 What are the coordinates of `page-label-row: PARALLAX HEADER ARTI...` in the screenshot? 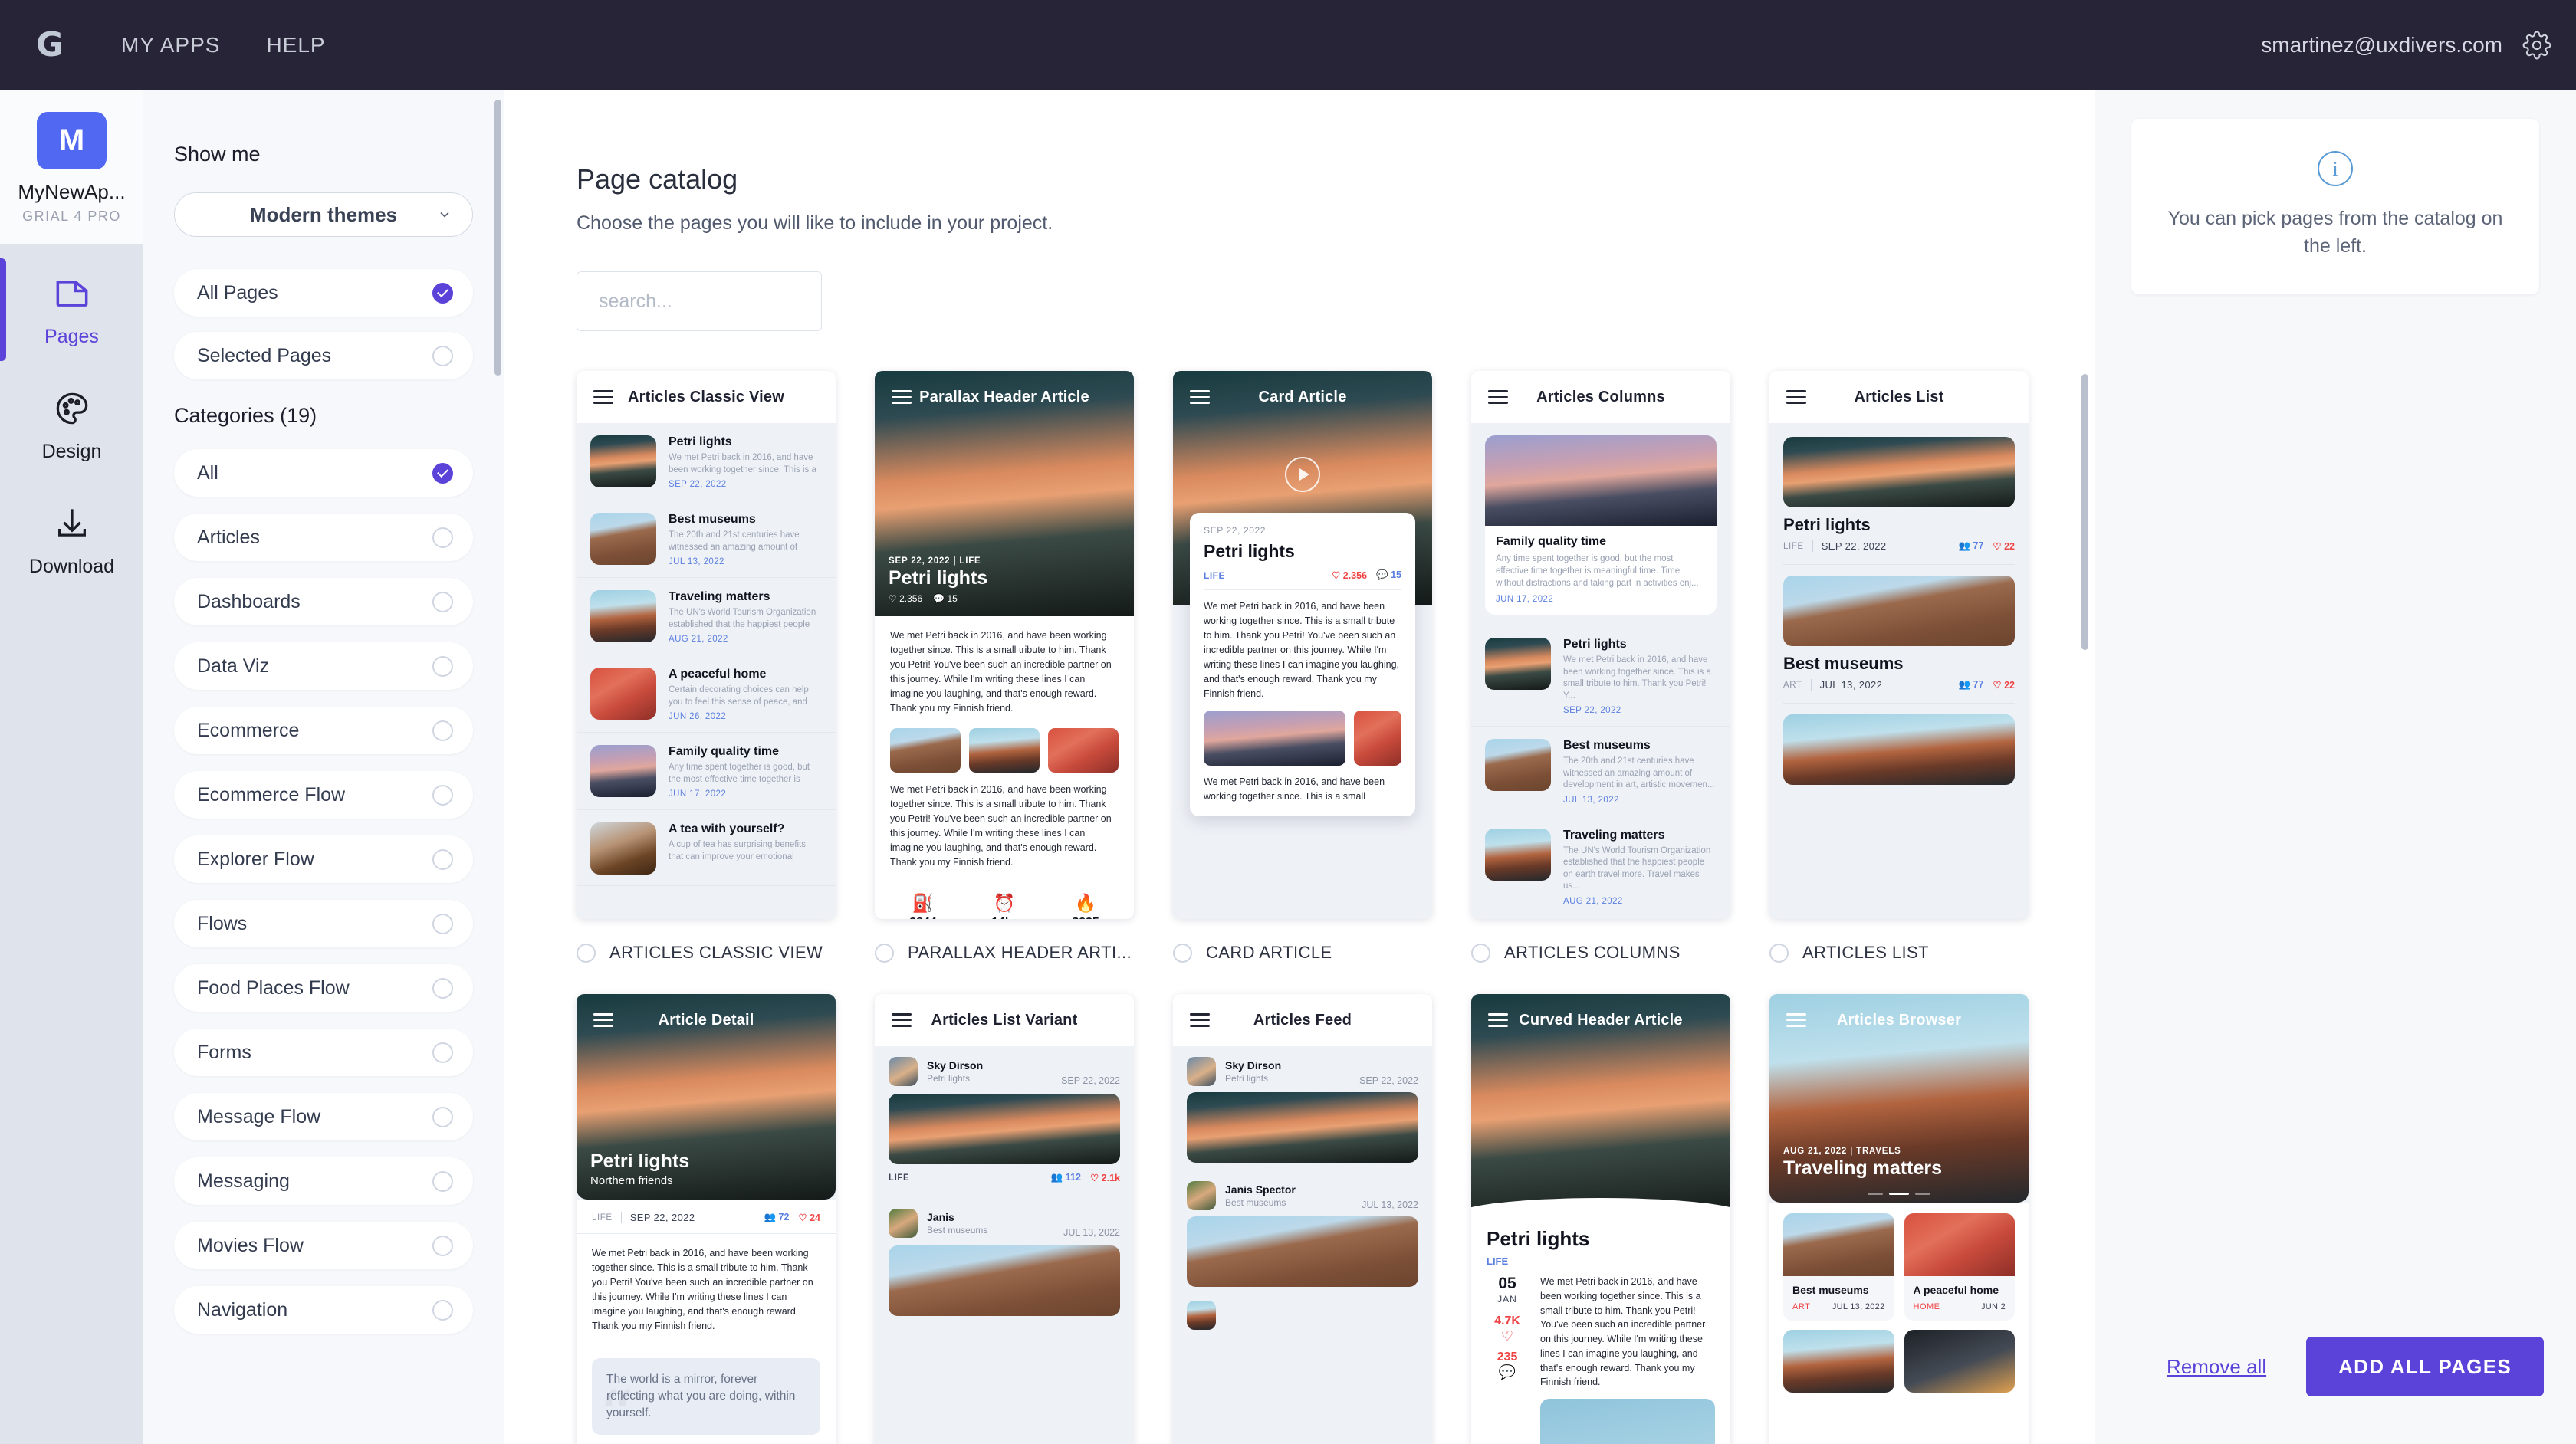 It's located at (1004, 953).